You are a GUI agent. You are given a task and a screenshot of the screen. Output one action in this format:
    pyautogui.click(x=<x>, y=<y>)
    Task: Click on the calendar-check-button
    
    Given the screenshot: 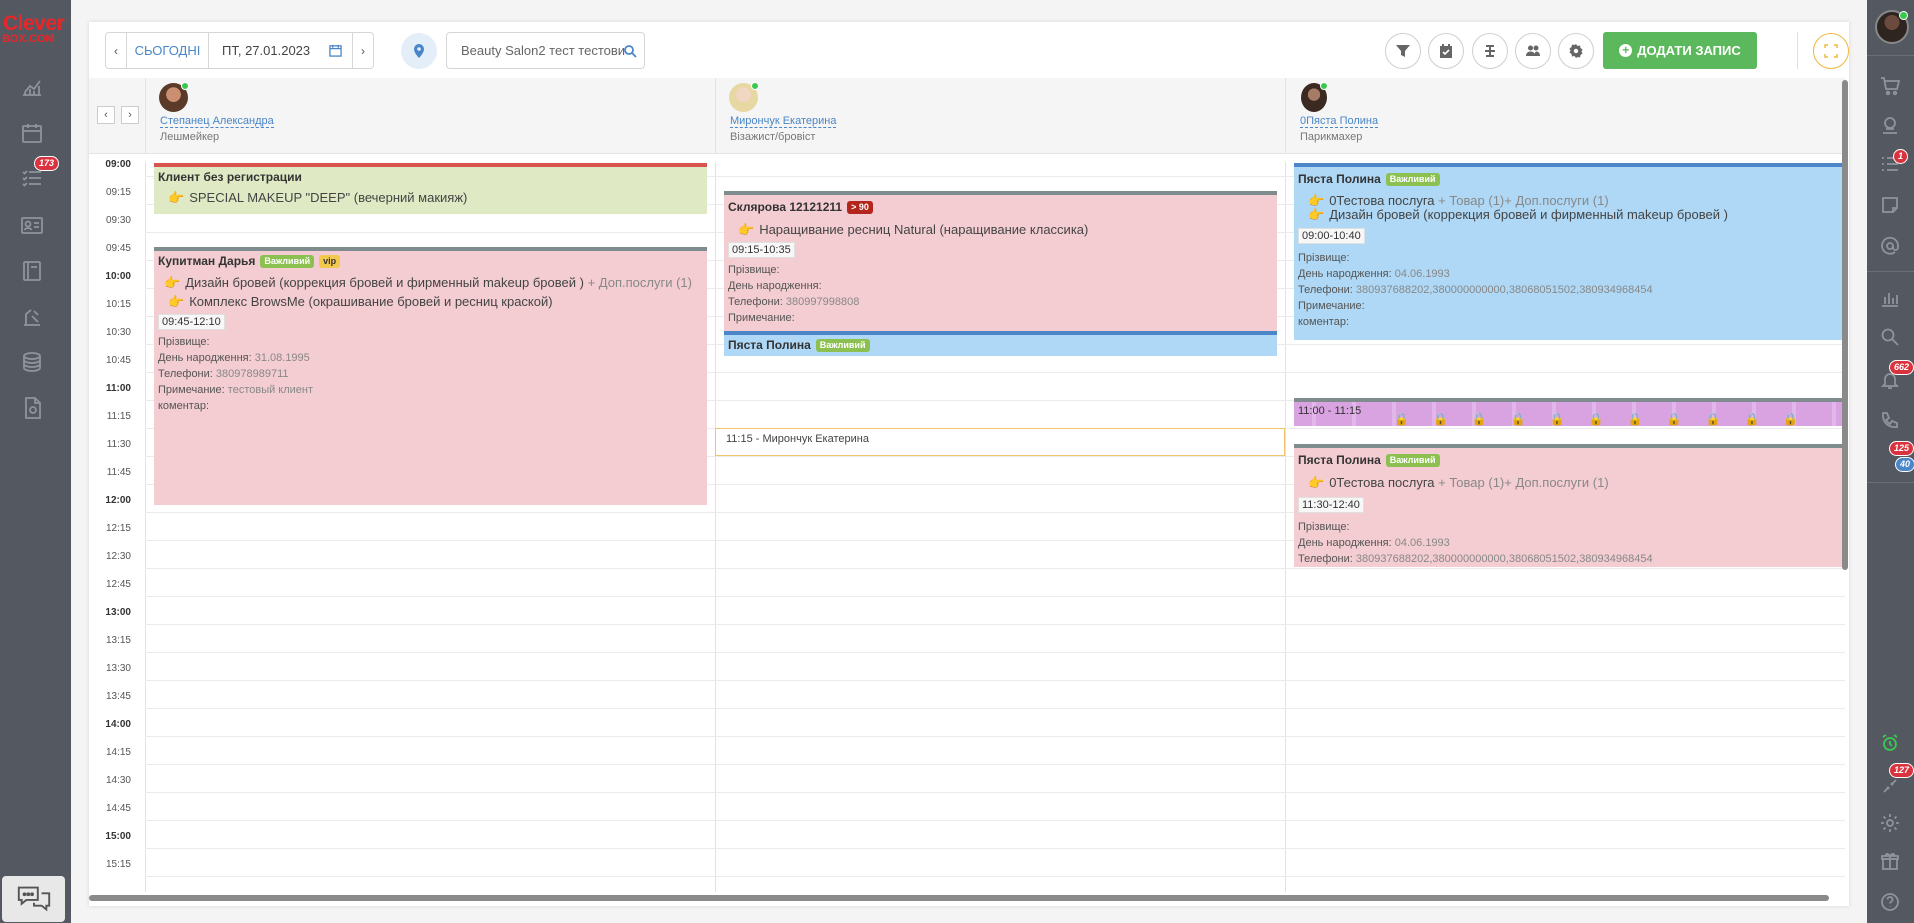 What is the action you would take?
    pyautogui.click(x=1446, y=51)
    